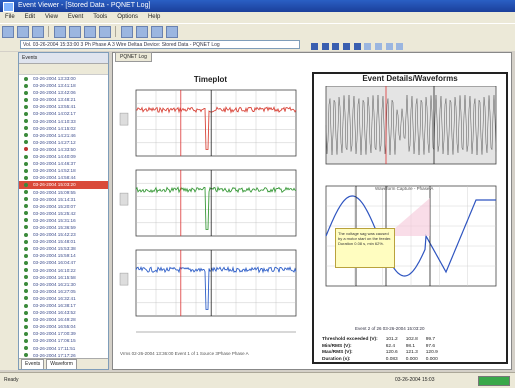 This screenshot has height=388, width=515. I want to click on event-timestamp: 03-26-2004 15:42:23, so click(54, 235).